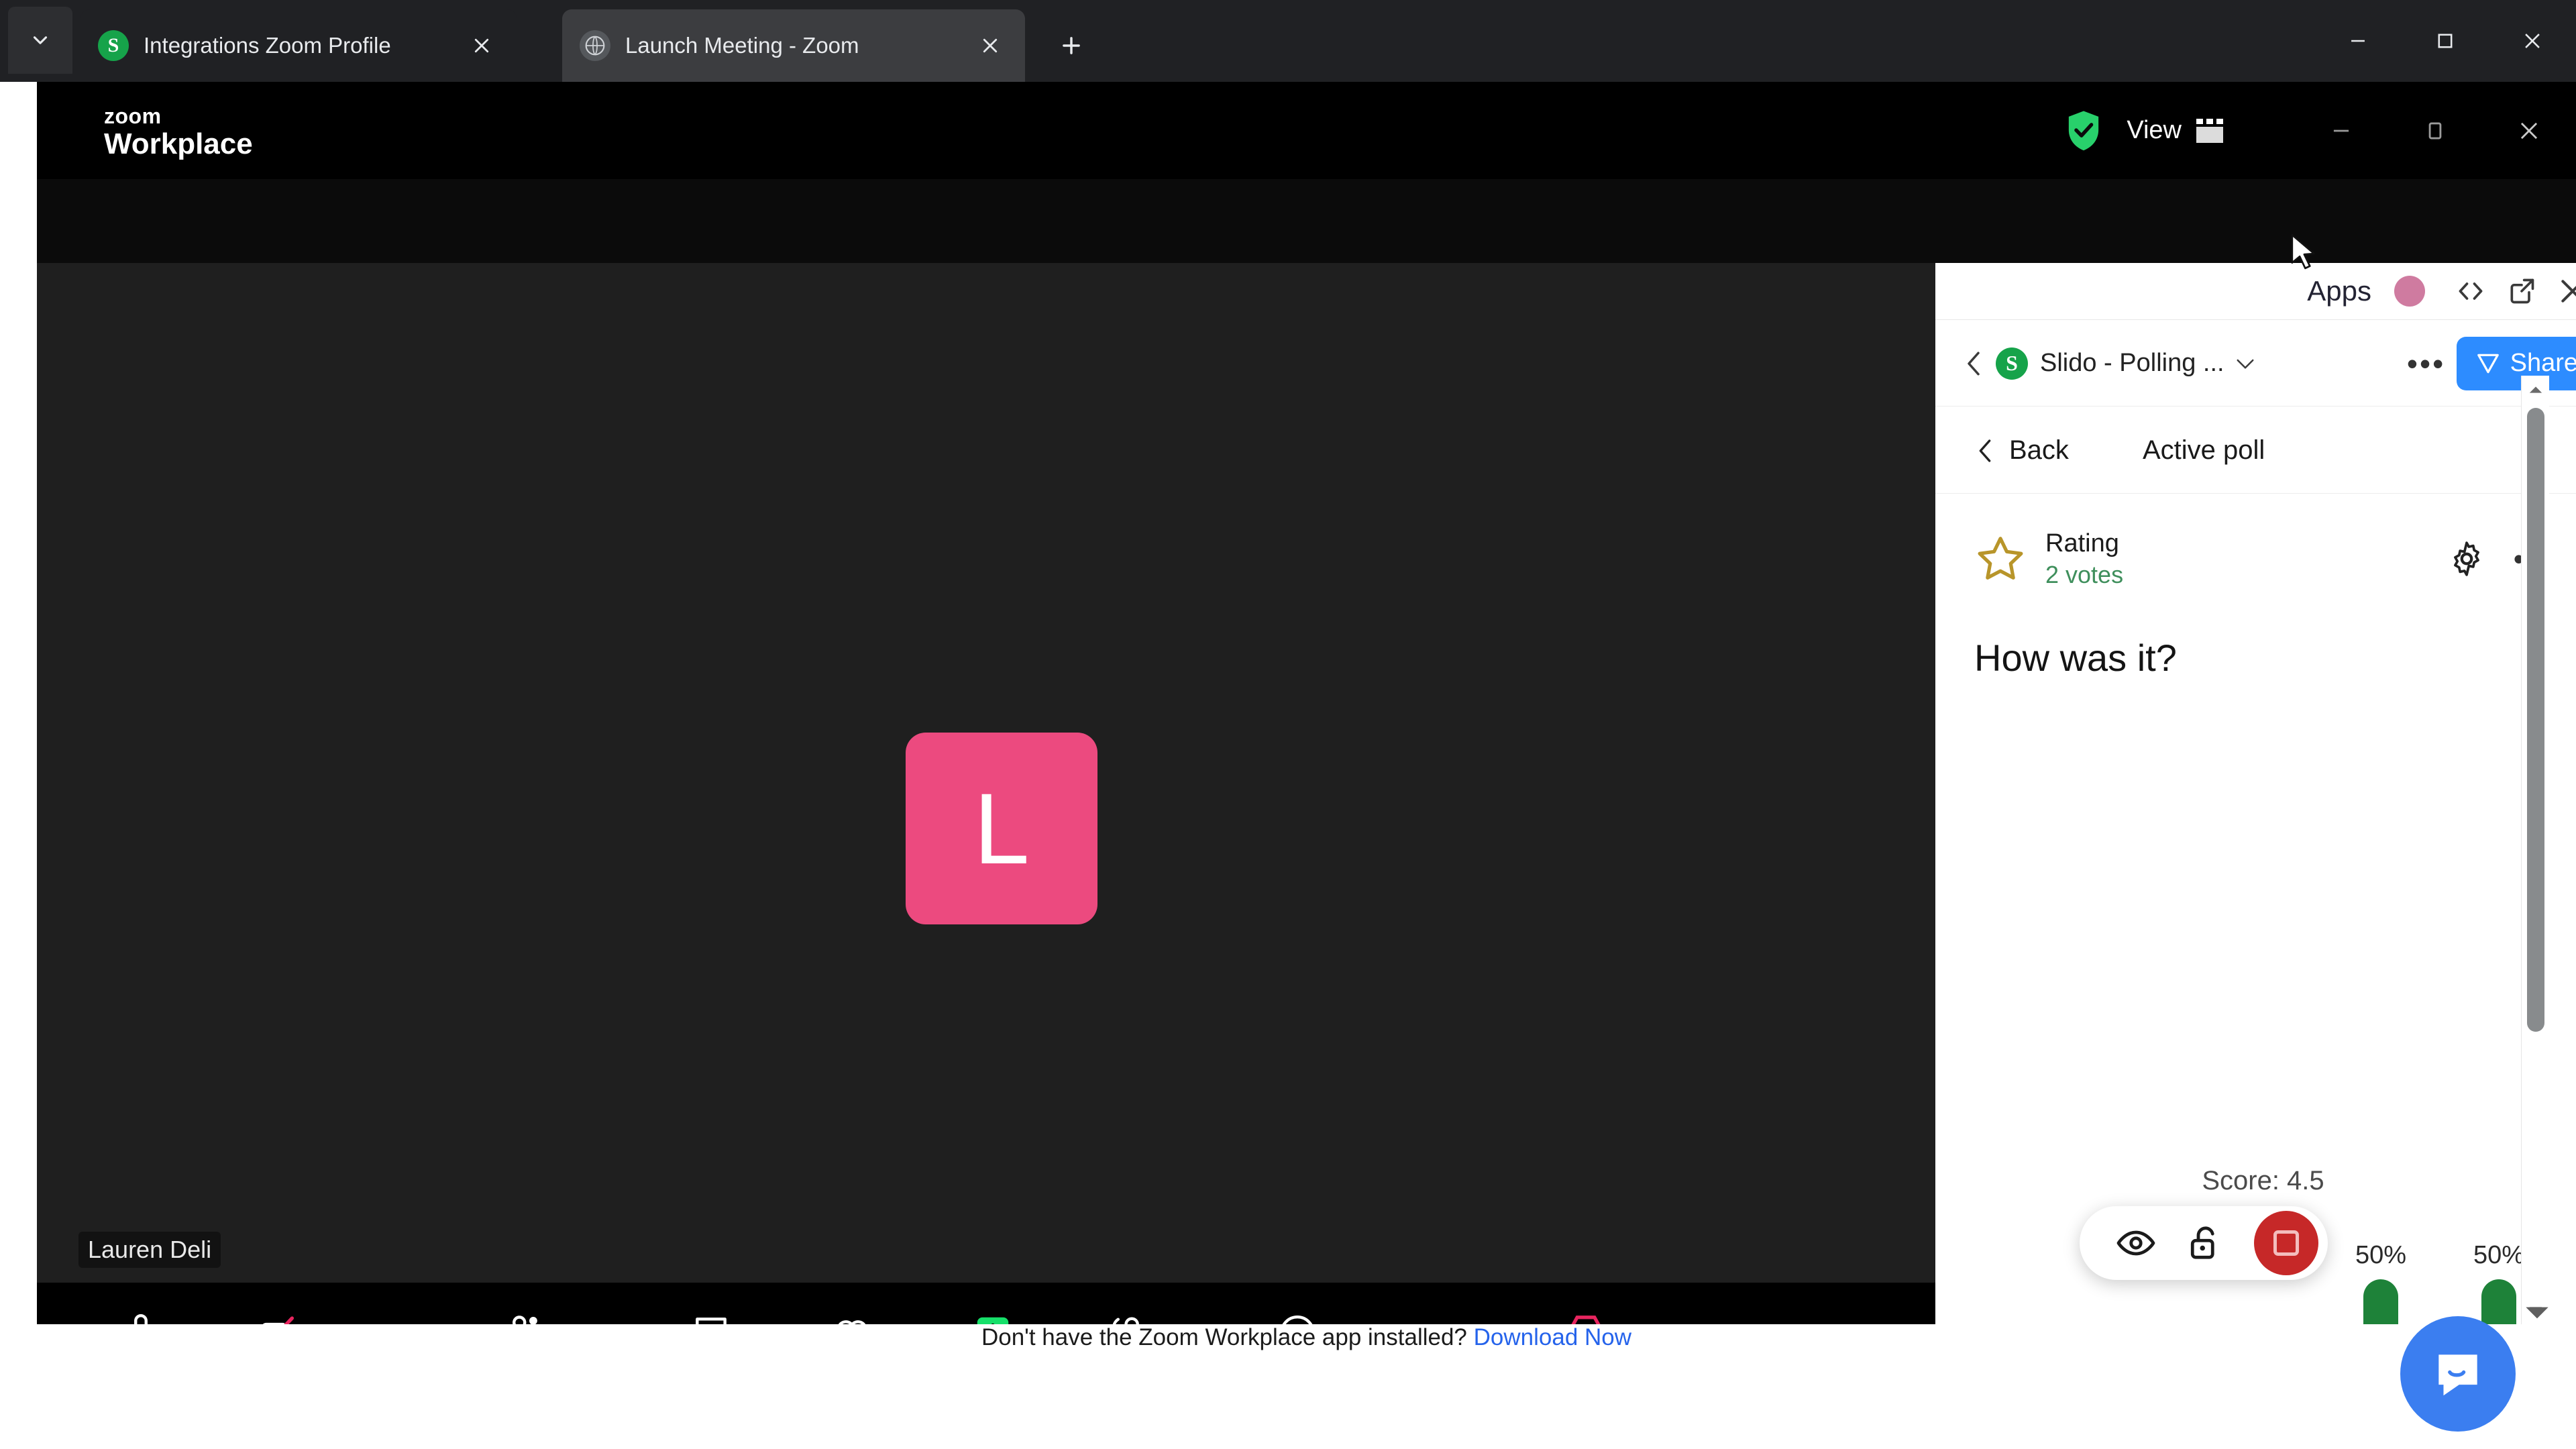  Describe the element at coordinates (2084, 559) in the screenshot. I see `poll-meta-texts: Rating 2 votes` at that location.